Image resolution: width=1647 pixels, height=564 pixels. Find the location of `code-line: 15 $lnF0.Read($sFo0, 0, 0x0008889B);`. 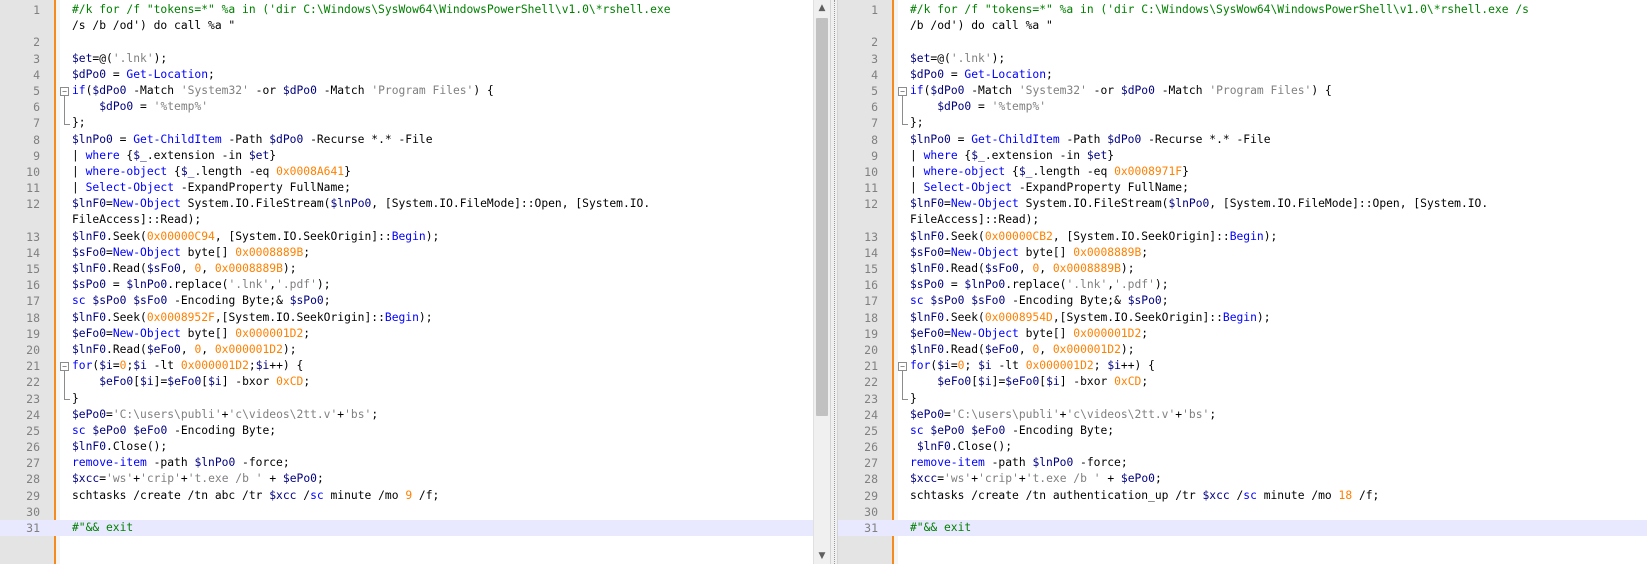

code-line: 15 $lnF0.Read($sFo0, 0, 0x0008889B); is located at coordinates (1242, 269).